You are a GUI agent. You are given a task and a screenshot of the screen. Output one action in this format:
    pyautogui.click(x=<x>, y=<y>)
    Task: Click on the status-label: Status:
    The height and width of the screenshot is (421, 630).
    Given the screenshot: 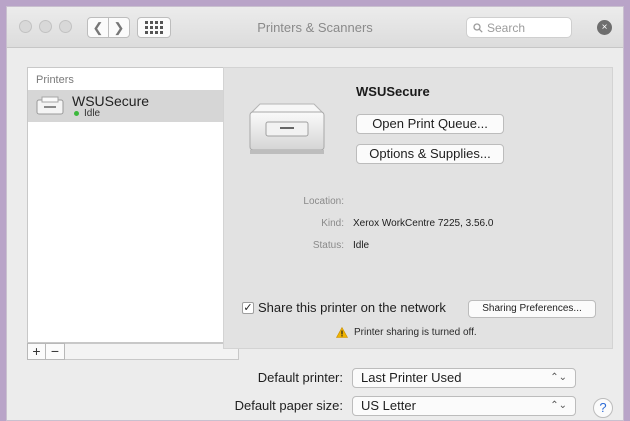 What is the action you would take?
    pyautogui.click(x=328, y=245)
    